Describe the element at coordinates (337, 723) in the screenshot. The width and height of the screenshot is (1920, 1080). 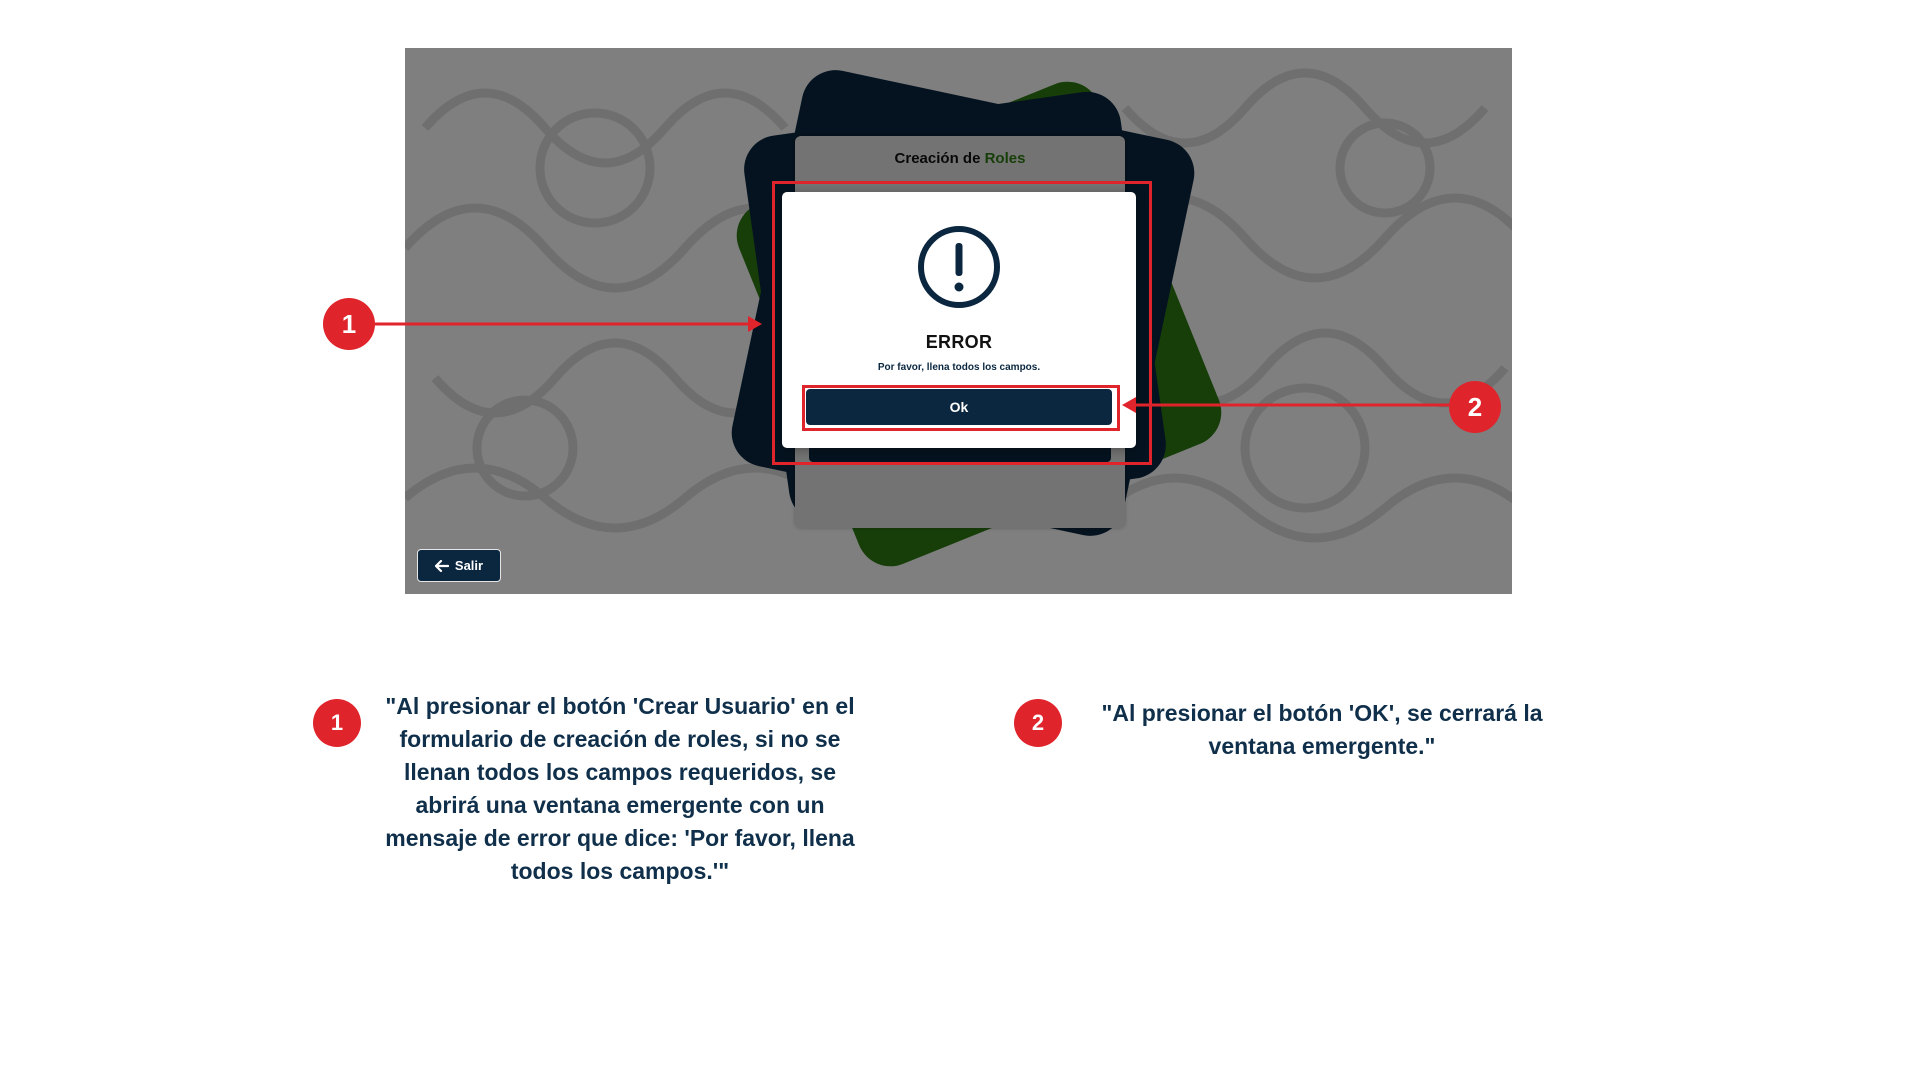
I see `description-badge-1: 1` at that location.